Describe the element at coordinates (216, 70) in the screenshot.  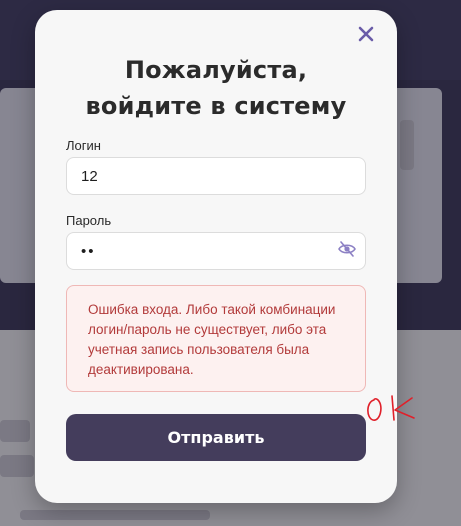
I see `modal-title-line1: Пожалуйста,` at that location.